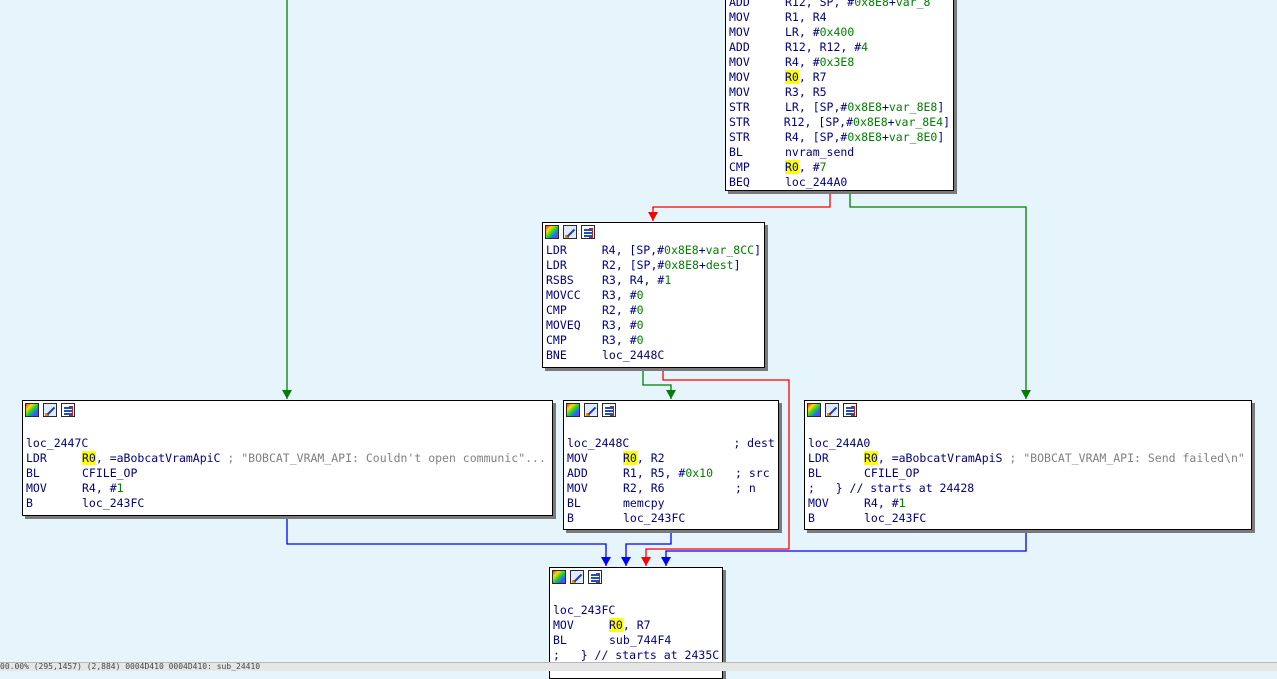 Image resolution: width=1277 pixels, height=679 pixels. Describe the element at coordinates (839, 167) in the screenshot. I see `code-line: CMP R0, #7` at that location.